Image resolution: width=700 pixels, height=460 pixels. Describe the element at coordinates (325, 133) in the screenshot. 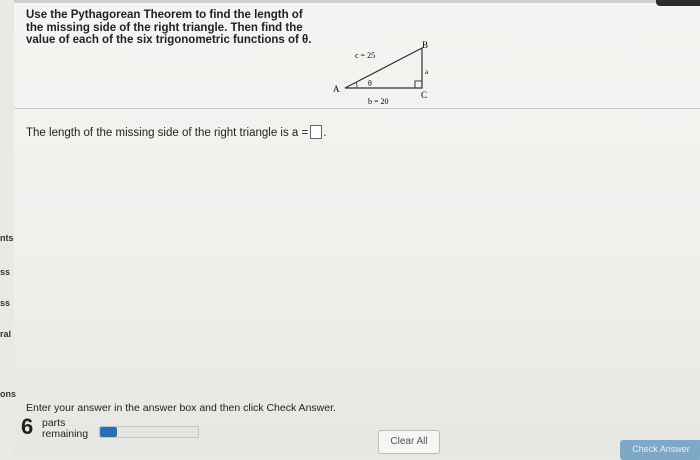

I see `prompt-period: .` at that location.